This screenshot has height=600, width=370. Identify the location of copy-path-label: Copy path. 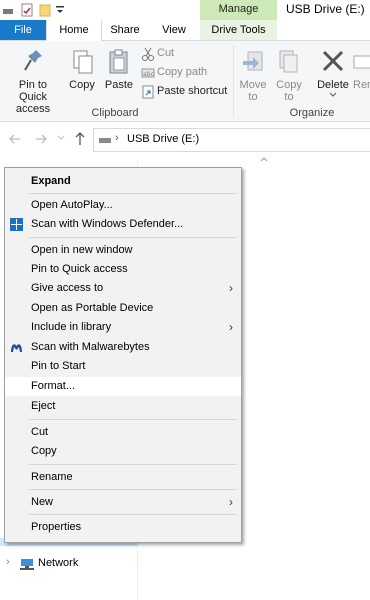
(182, 72).